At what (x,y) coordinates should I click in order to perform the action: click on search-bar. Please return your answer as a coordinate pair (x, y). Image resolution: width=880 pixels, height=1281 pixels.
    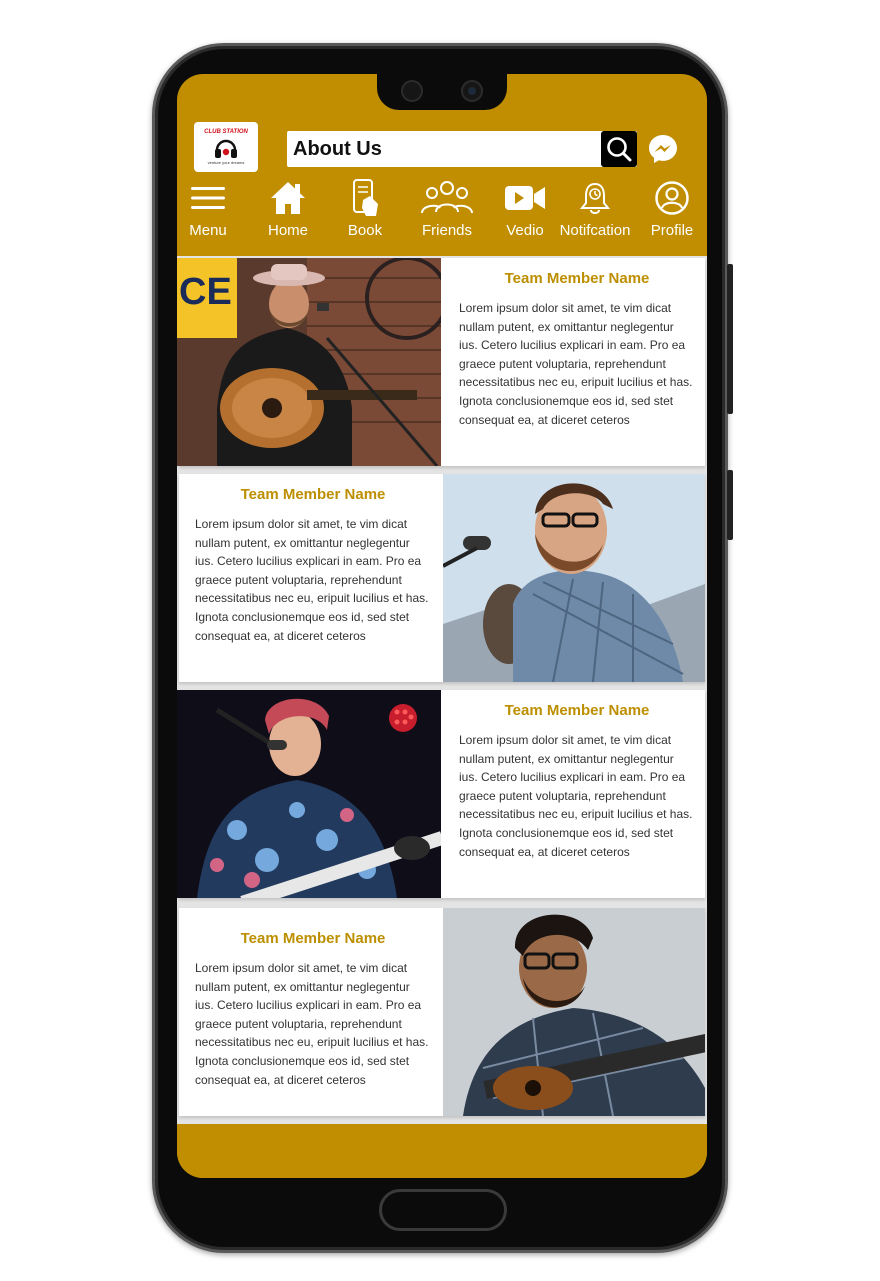
    Looking at the image, I should click on (462, 149).